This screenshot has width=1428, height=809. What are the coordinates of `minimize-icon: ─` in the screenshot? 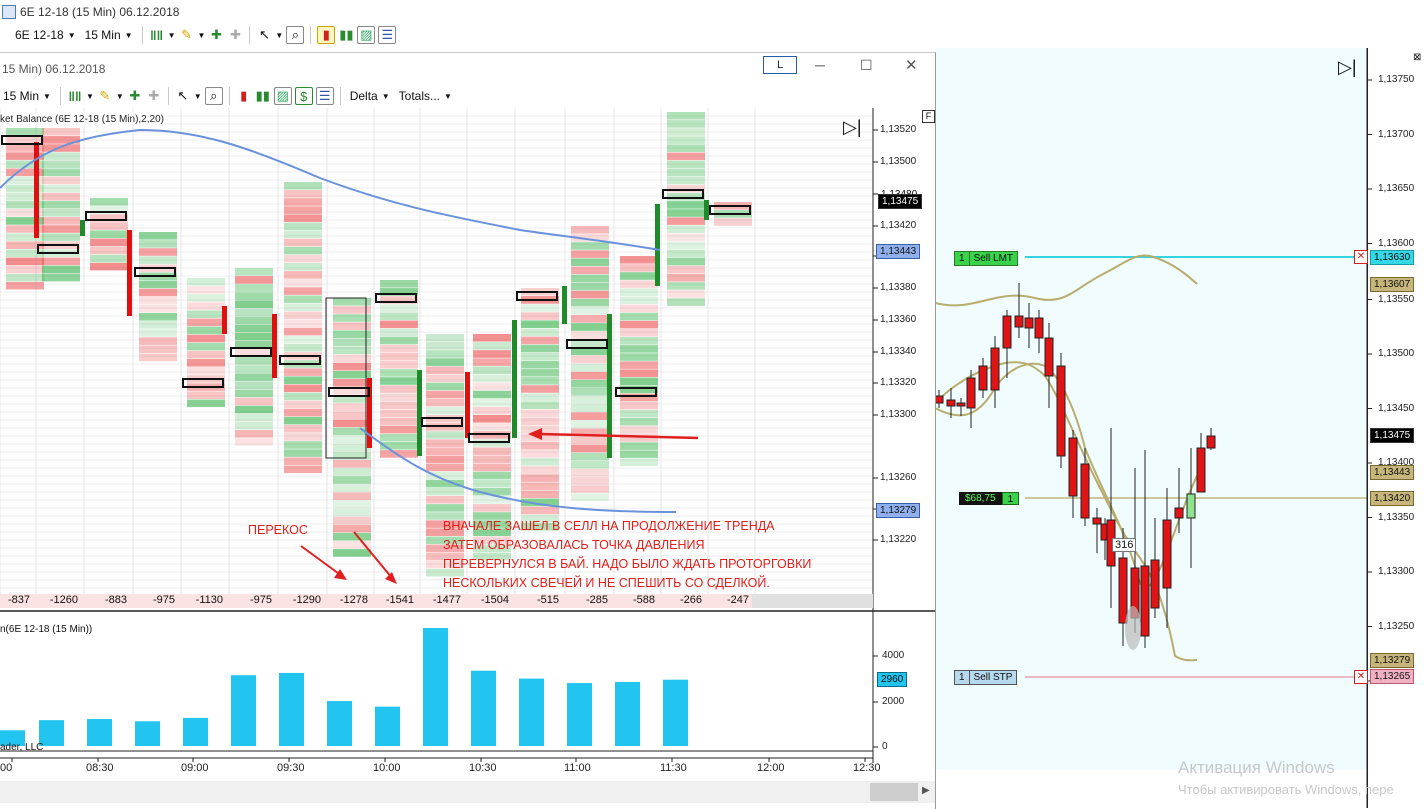 It's located at (820, 65).